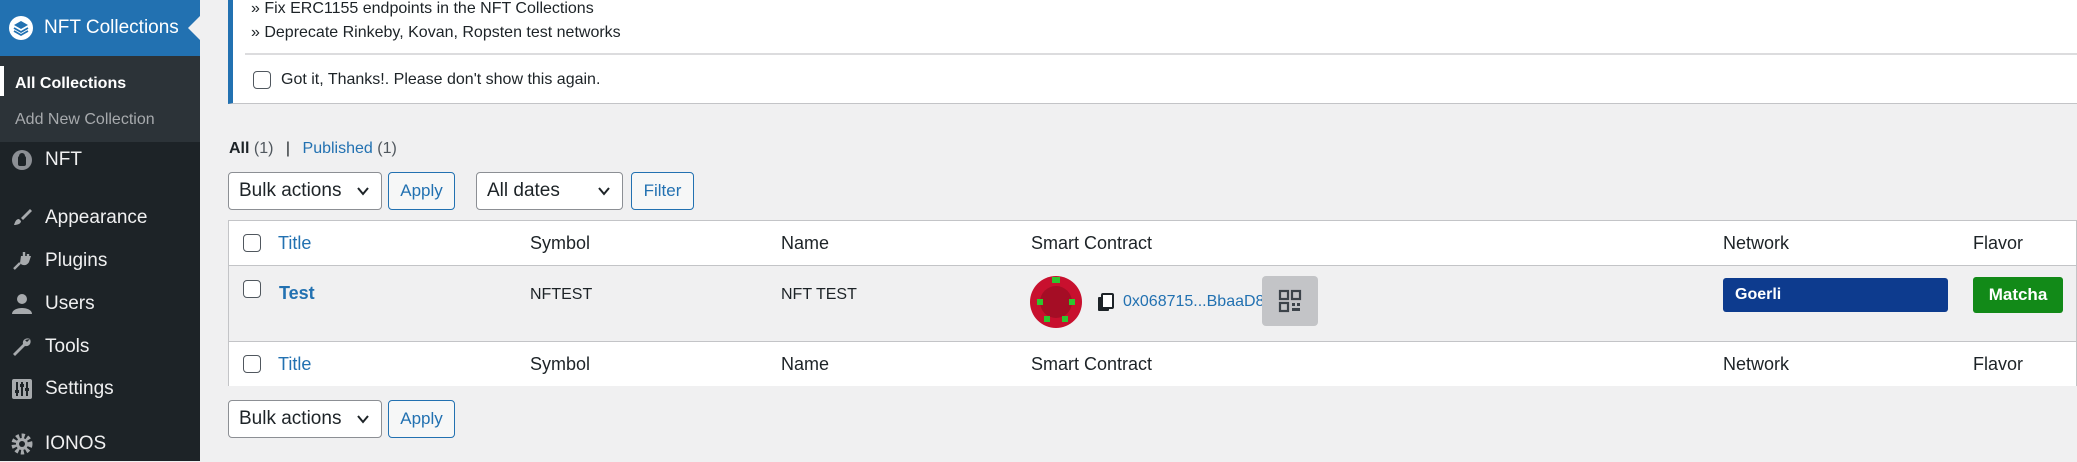  I want to click on post-status-filters: All (1) | Published (1), so click(313, 149).